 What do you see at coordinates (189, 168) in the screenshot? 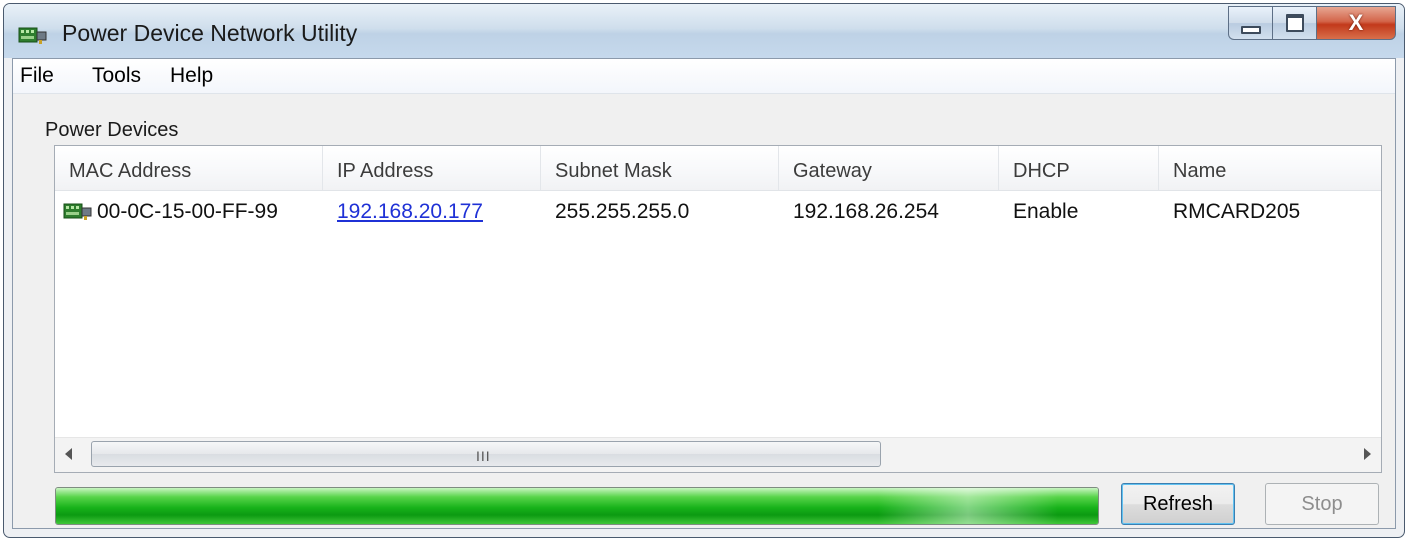
I see `column-header-mac: MAC Address` at bounding box center [189, 168].